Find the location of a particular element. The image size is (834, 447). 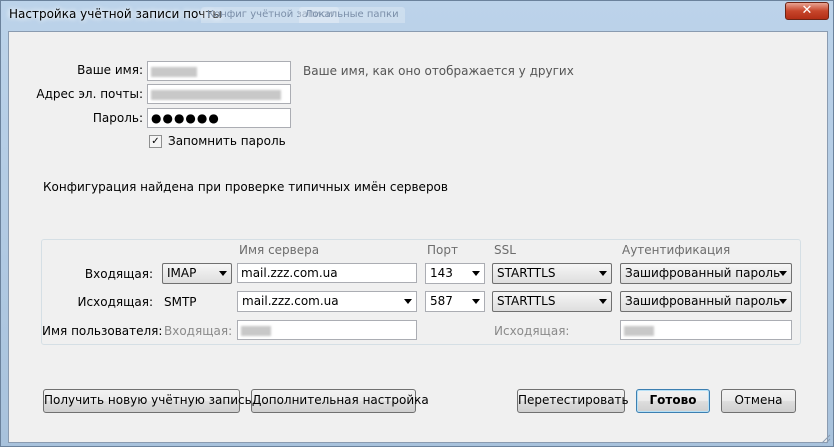

remember-password-checkbox: ✓ is located at coordinates (155, 141).